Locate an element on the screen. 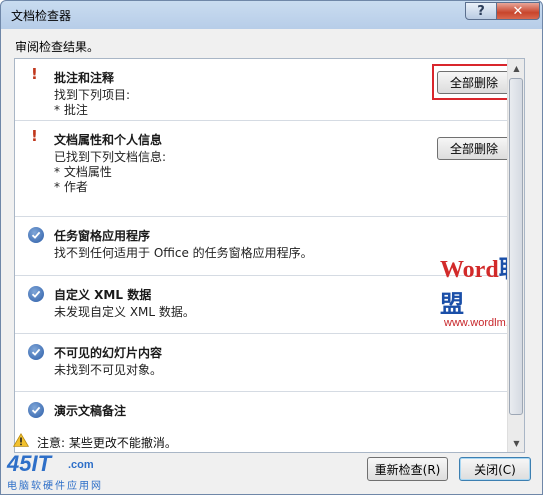 The width and height of the screenshot is (543, 495). reinspect-button: 重新检查(R) is located at coordinates (407, 469).